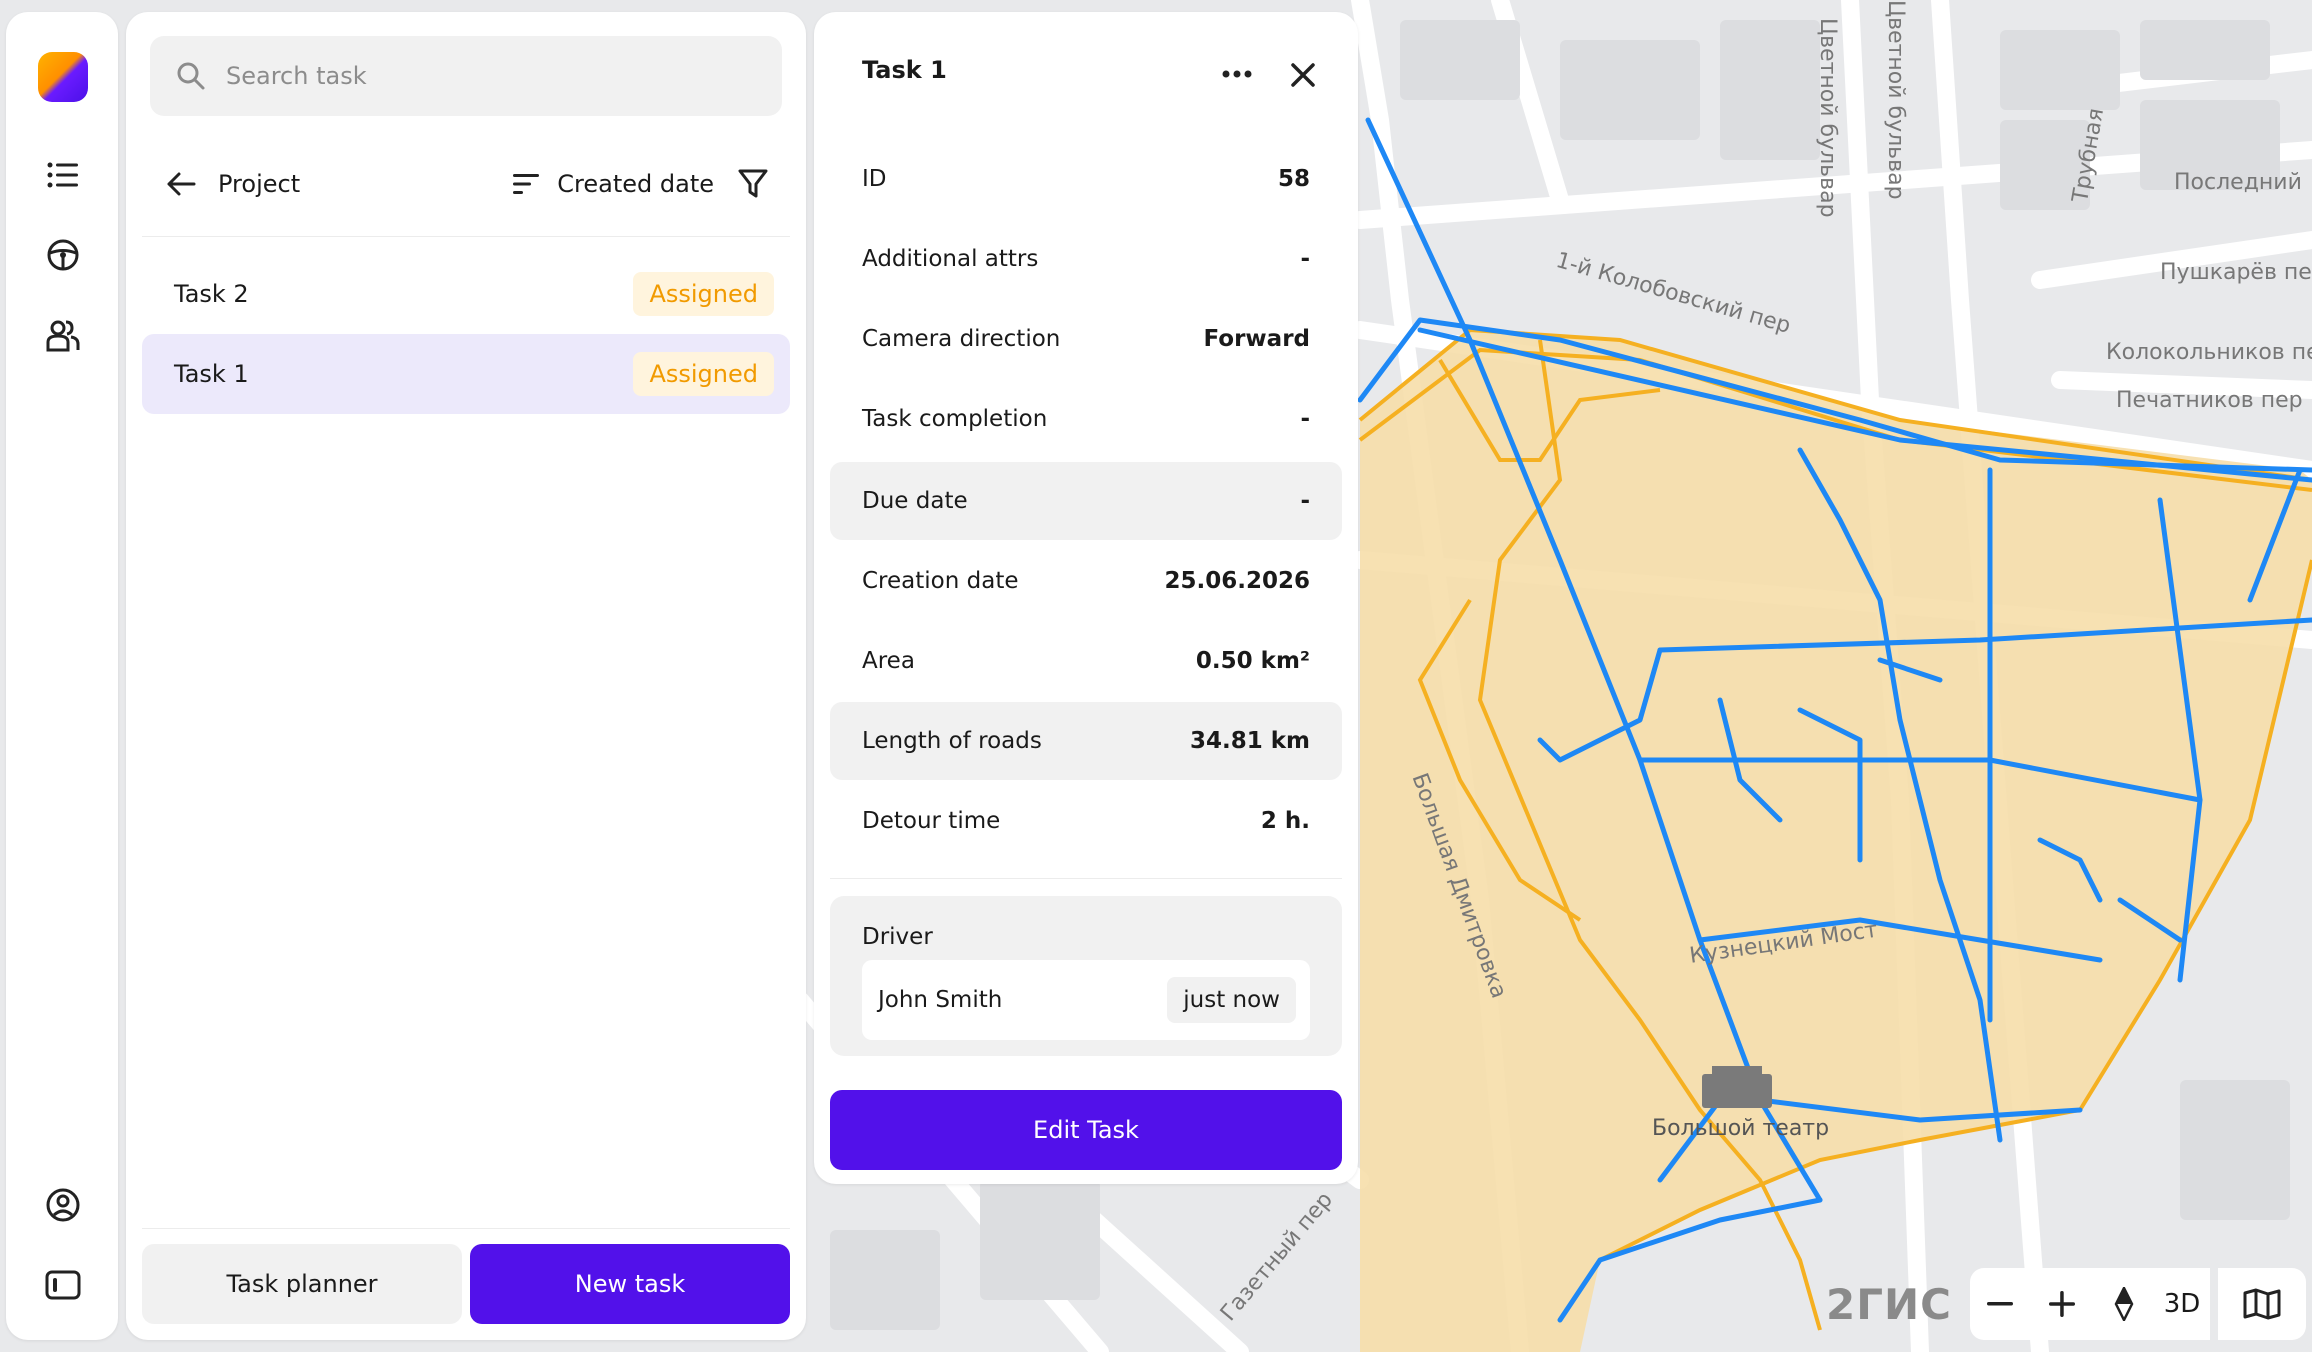 The height and width of the screenshot is (1352, 2312). What do you see at coordinates (1741, 1128) in the screenshot?
I see `poi-label: Большой театр` at bounding box center [1741, 1128].